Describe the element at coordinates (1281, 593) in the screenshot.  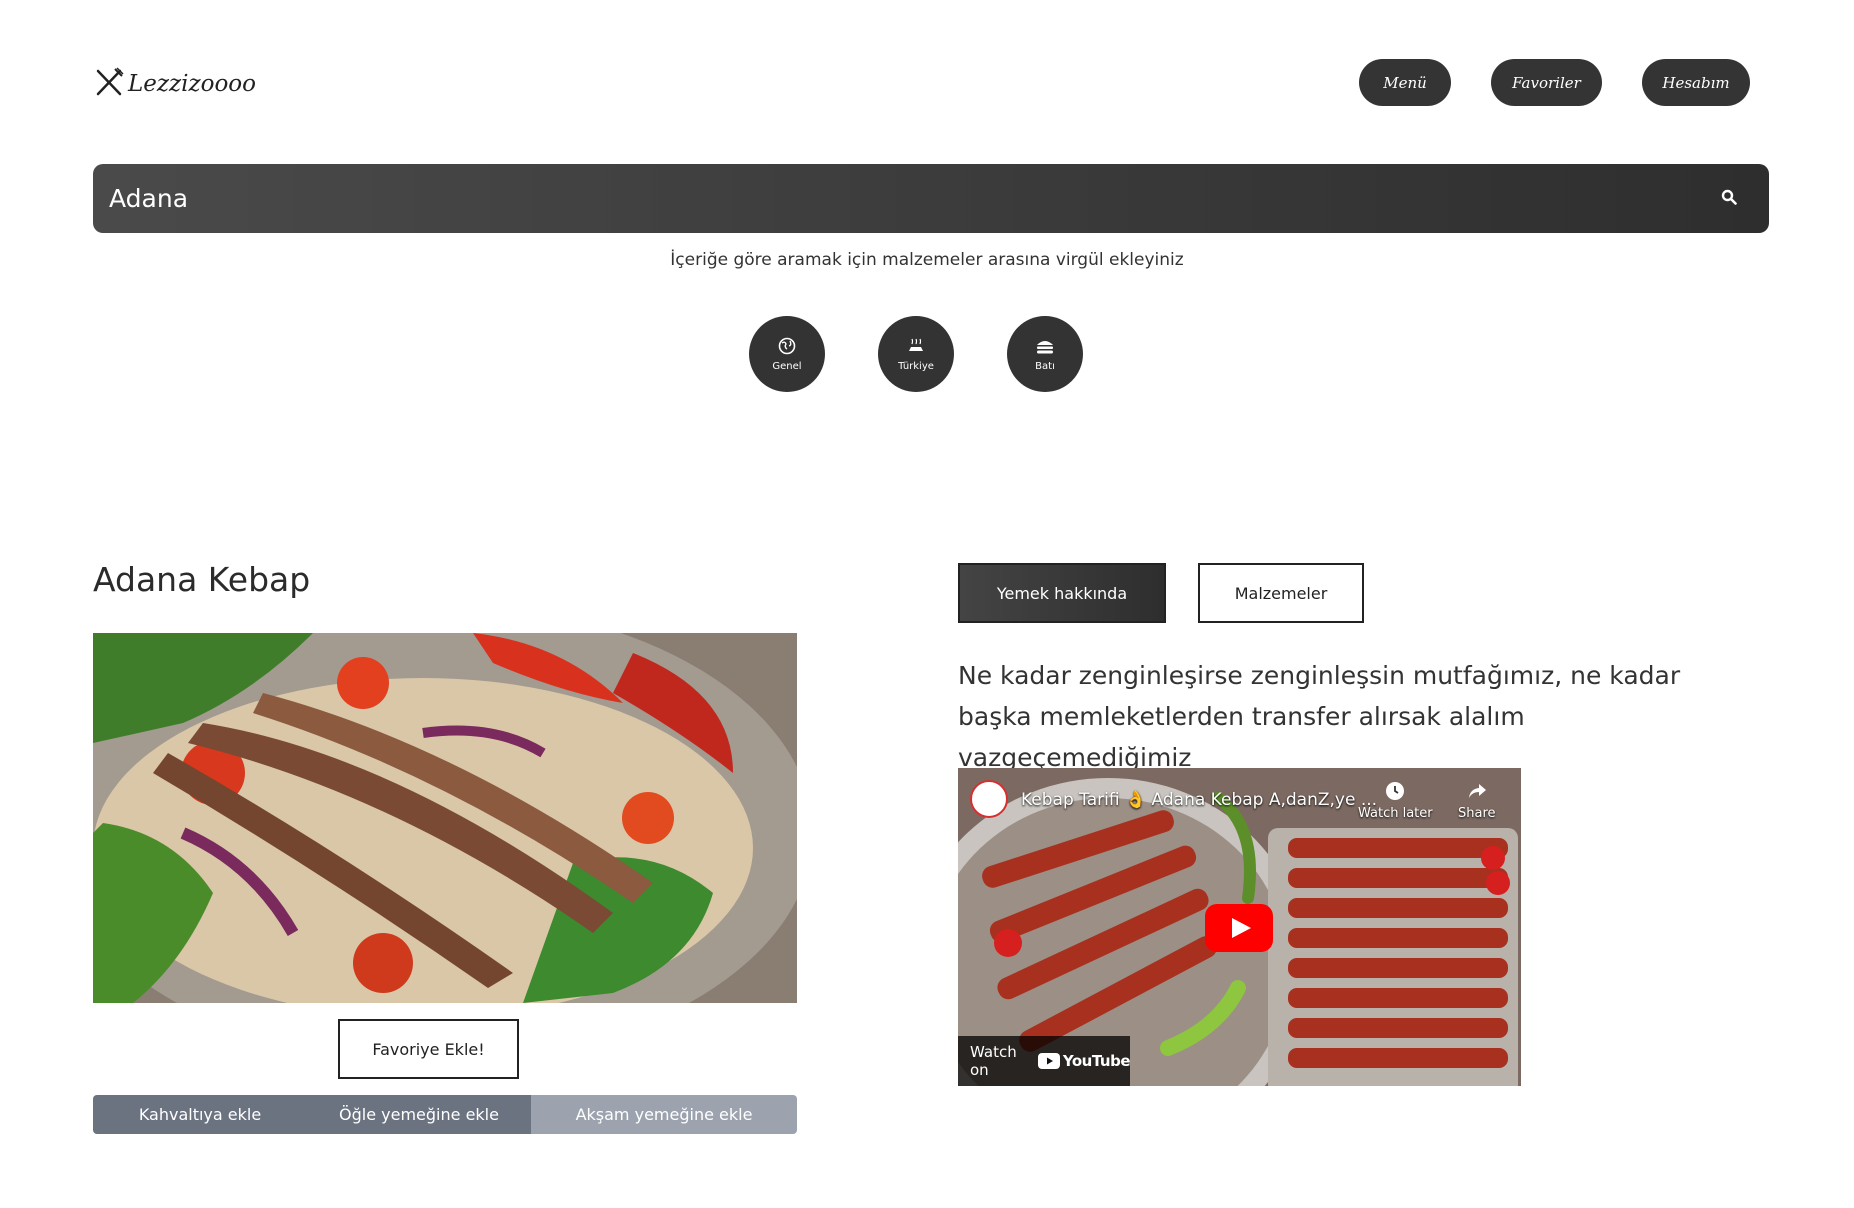
I see `tab-ingredients: Malzemeler` at that location.